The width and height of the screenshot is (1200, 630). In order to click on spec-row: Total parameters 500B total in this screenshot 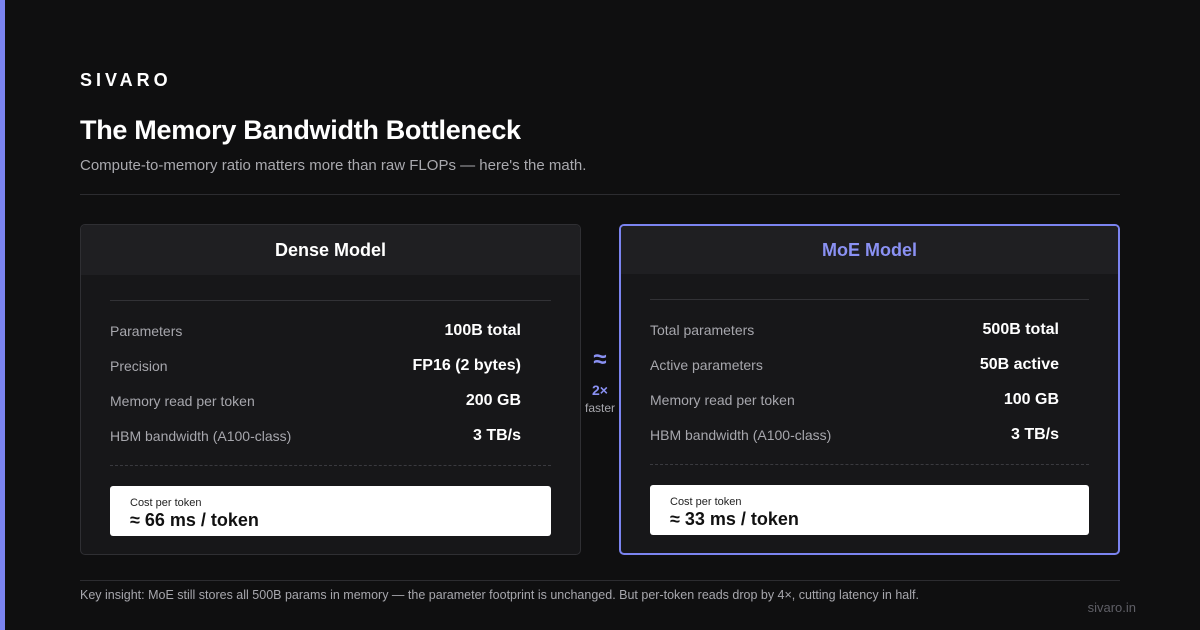, I will do `click(869, 329)`.